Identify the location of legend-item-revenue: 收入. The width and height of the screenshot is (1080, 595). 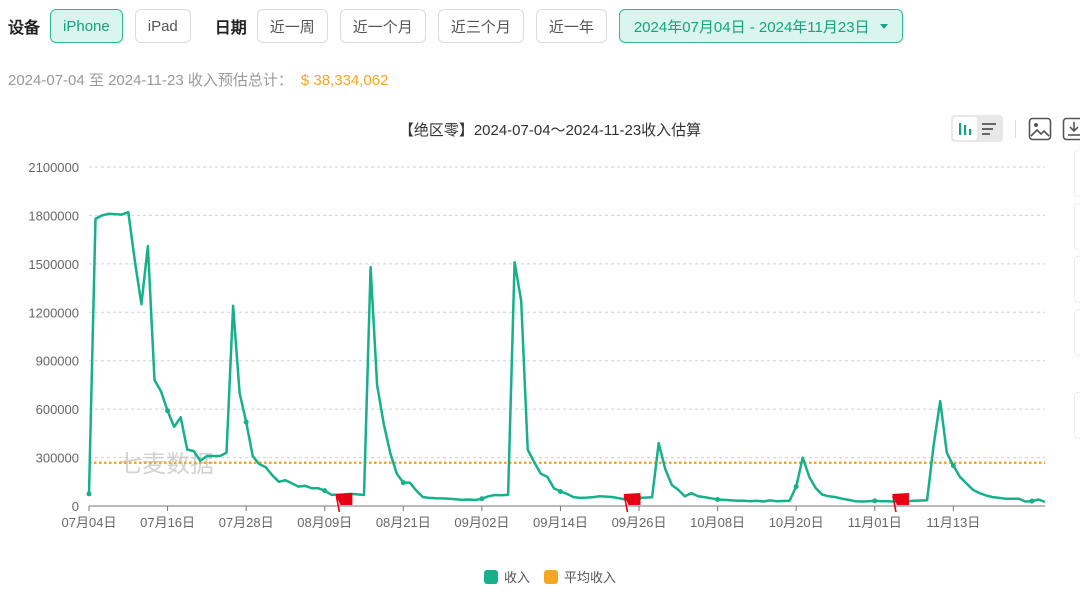
(506, 576).